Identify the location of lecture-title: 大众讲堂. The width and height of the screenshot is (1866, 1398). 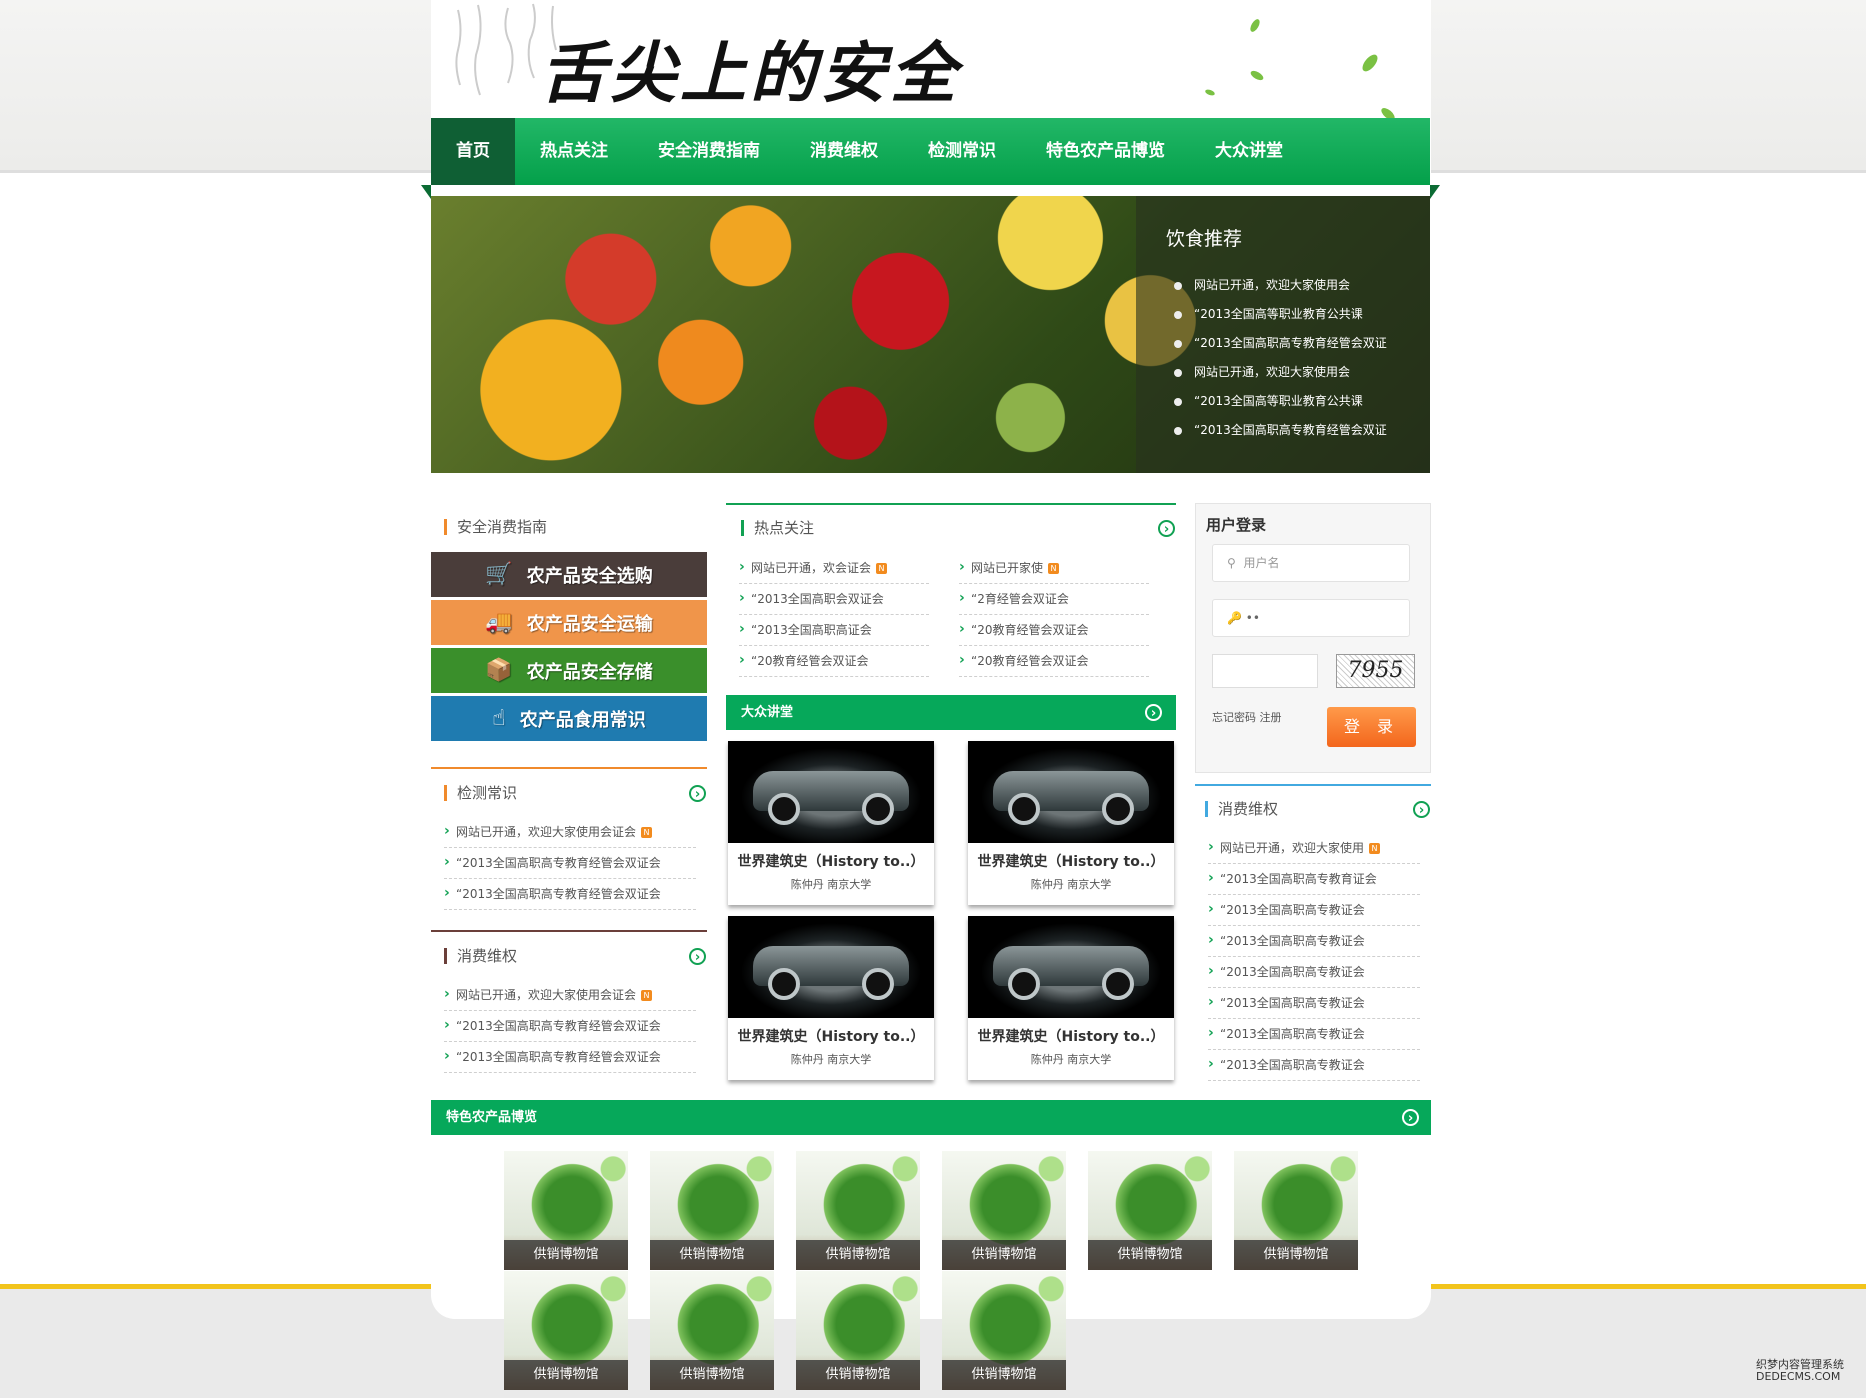
(767, 712).